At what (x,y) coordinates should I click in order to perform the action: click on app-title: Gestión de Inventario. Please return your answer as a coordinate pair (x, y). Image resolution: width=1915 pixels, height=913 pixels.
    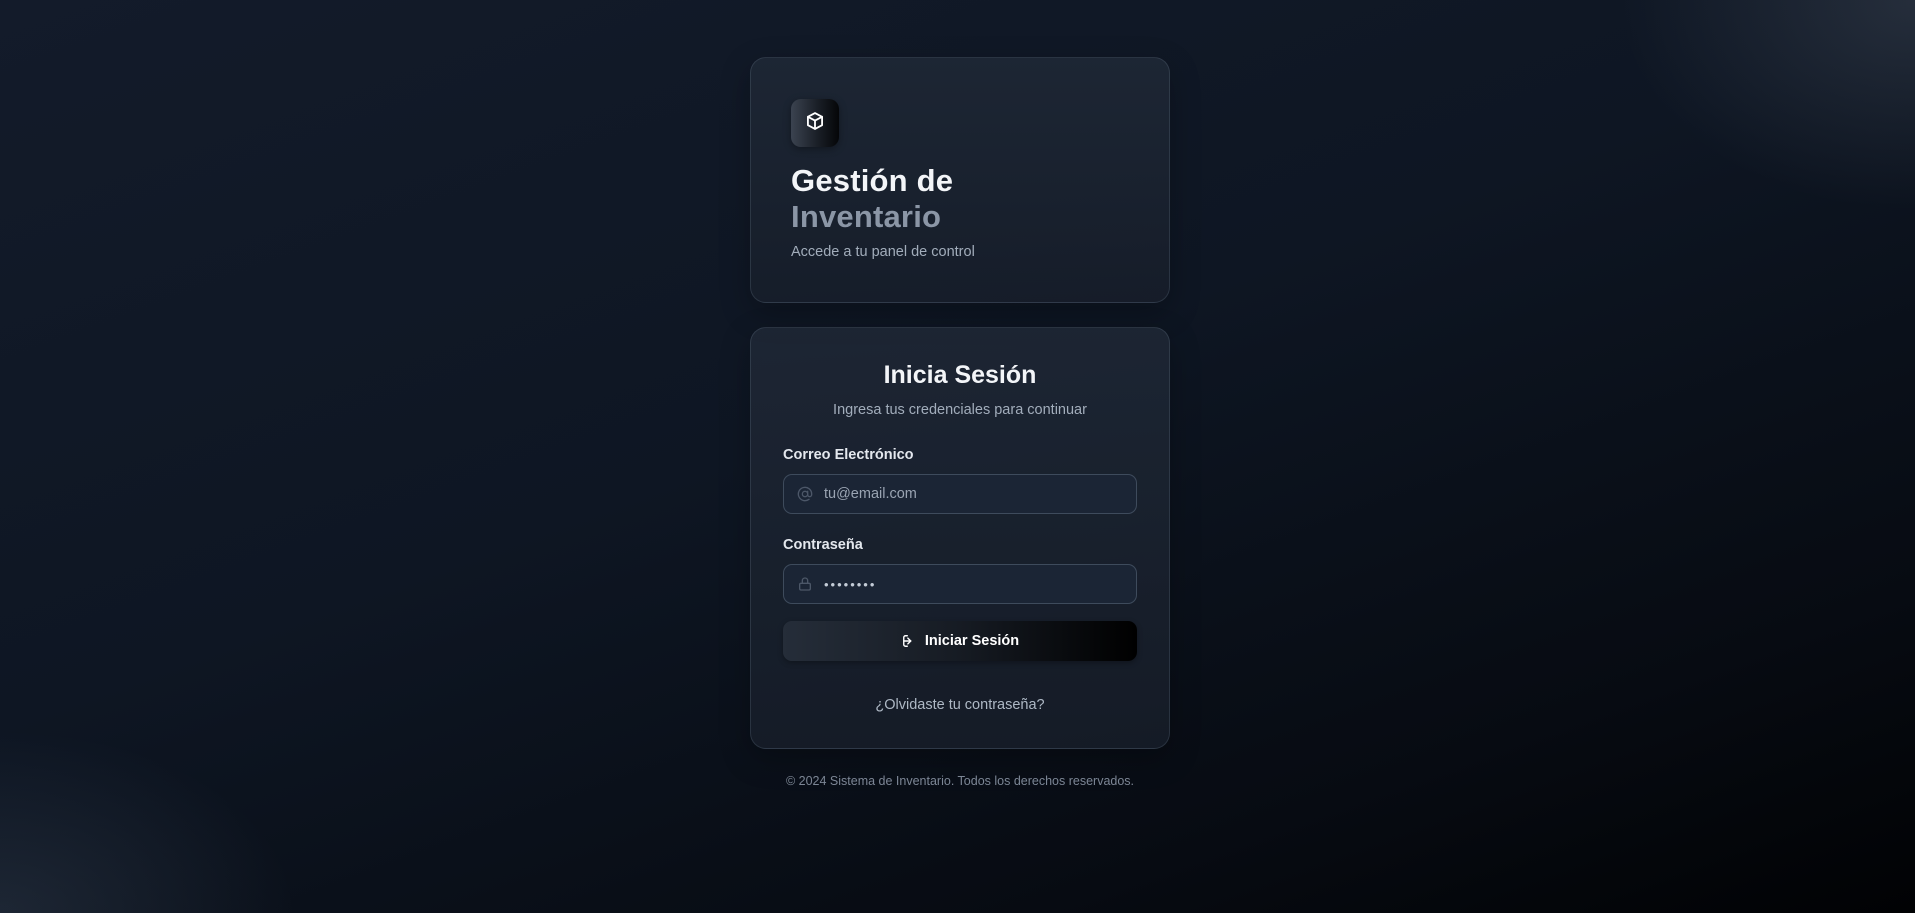
    Looking at the image, I should click on (960, 199).